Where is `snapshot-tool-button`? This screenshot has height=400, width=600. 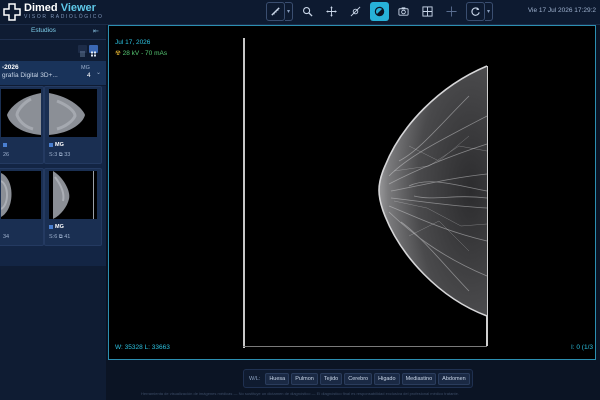
snapshot-tool-button is located at coordinates (403, 11).